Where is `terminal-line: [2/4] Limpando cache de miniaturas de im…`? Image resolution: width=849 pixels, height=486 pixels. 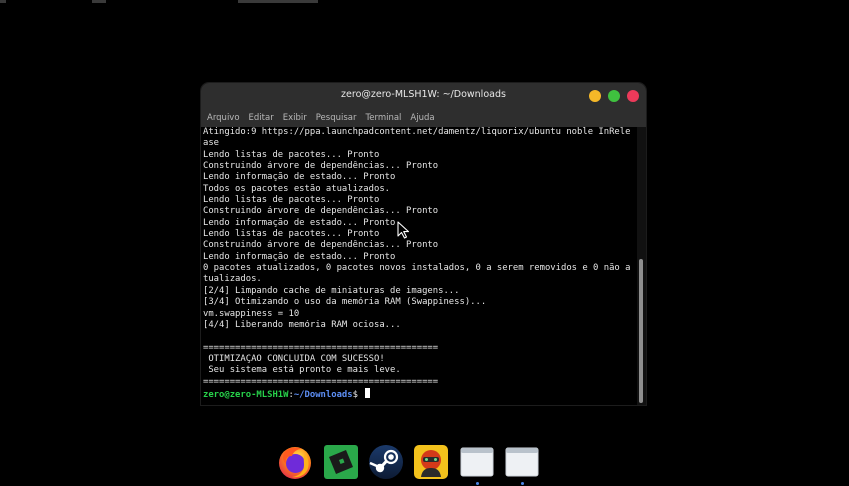
terminal-line: [2/4] Limpando cache de miniaturas de im… is located at coordinates (331, 290).